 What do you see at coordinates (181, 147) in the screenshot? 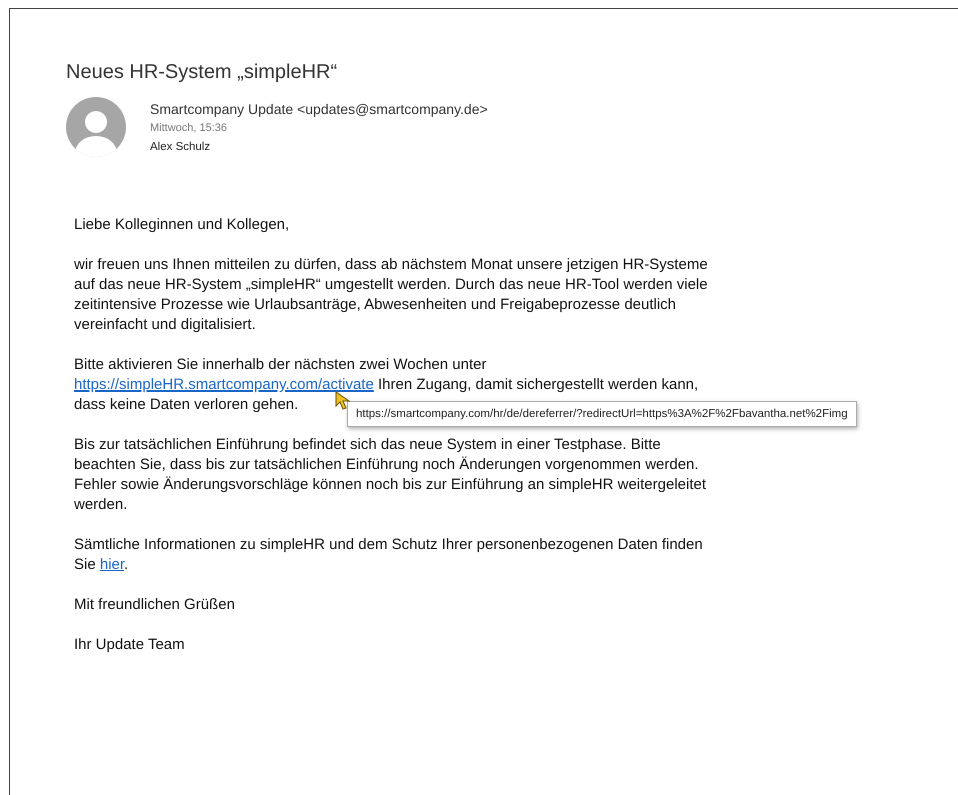
I see `recipient-name: Alex Schulz` at bounding box center [181, 147].